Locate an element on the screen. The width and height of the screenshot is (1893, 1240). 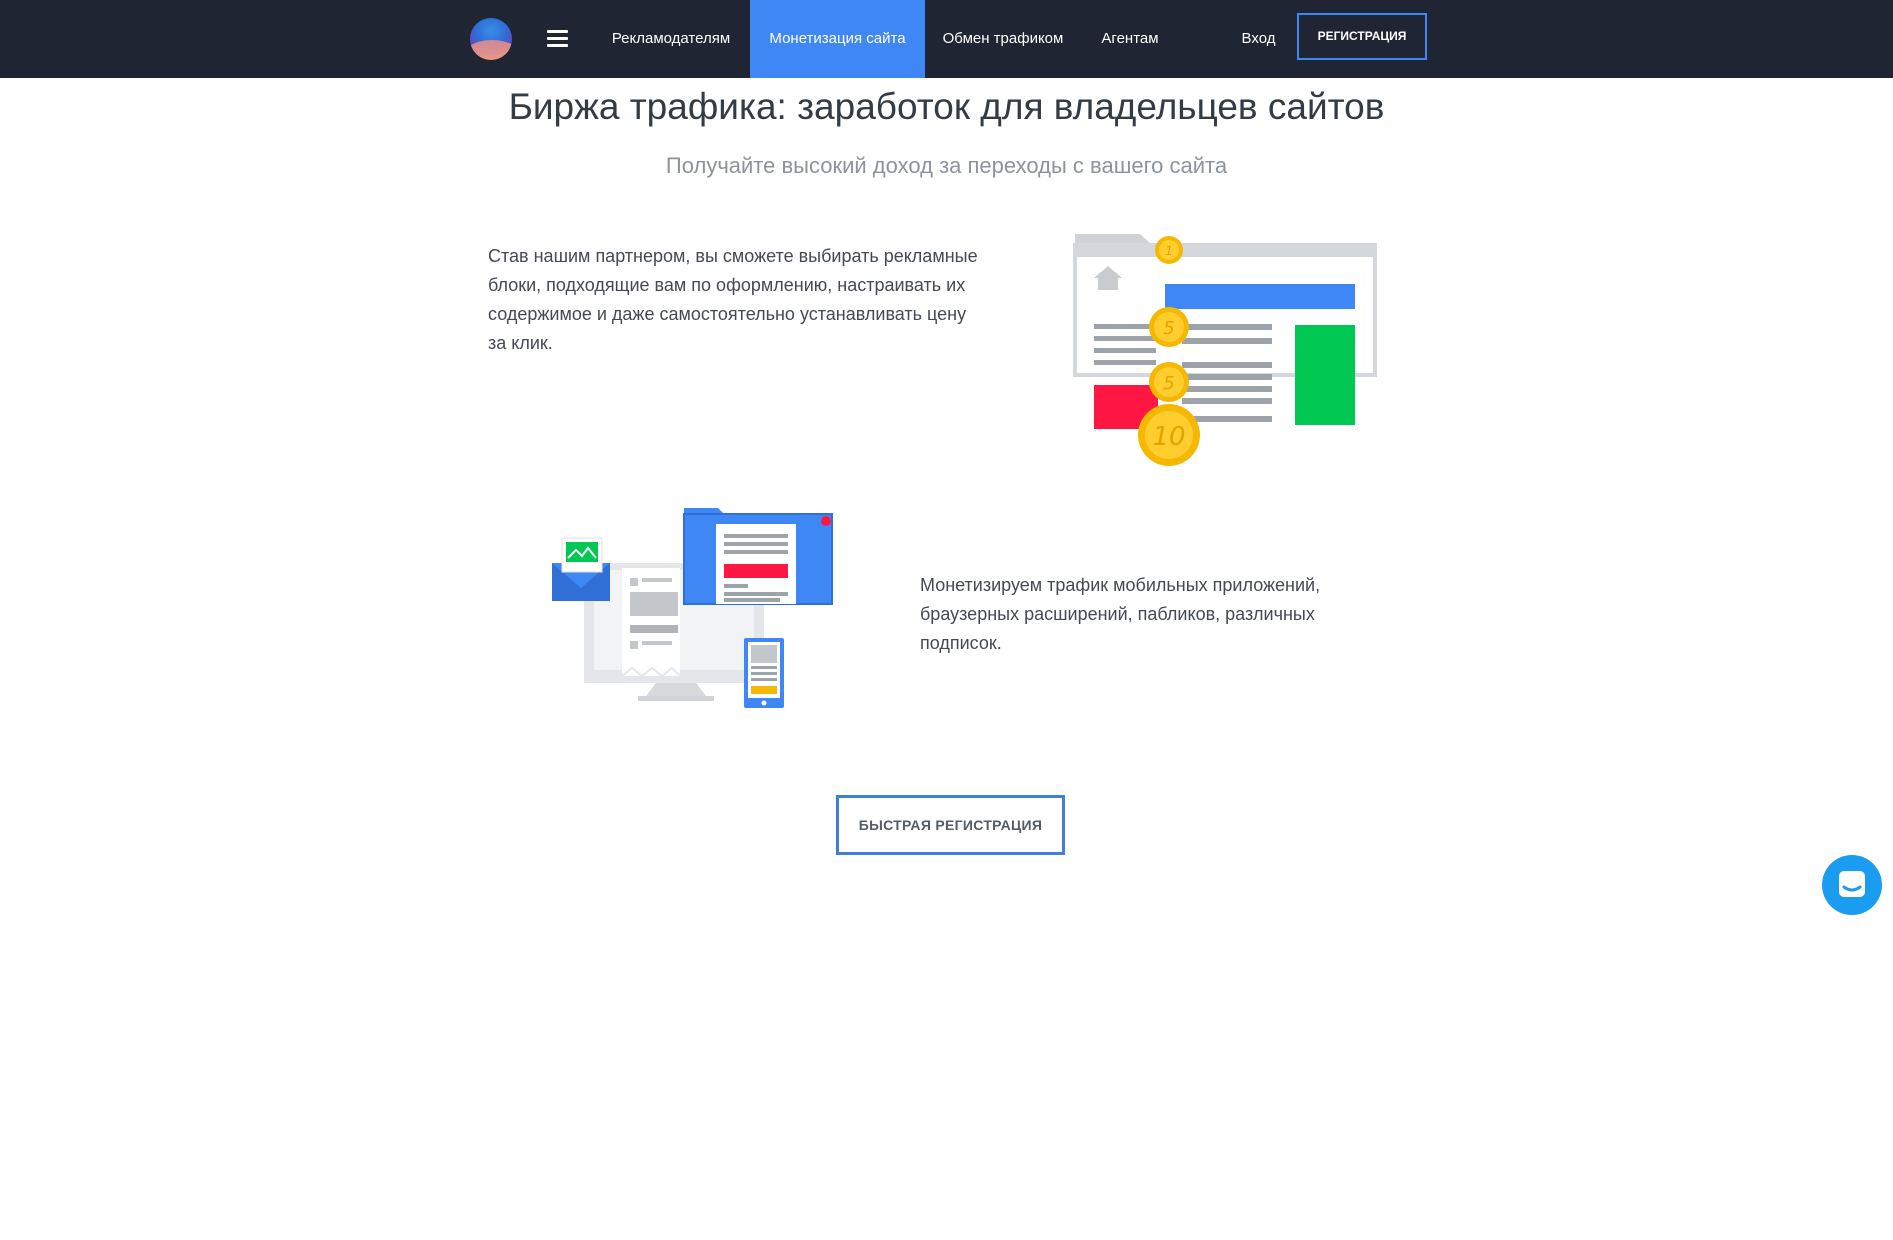
chat-widget-button is located at coordinates (1852, 885).